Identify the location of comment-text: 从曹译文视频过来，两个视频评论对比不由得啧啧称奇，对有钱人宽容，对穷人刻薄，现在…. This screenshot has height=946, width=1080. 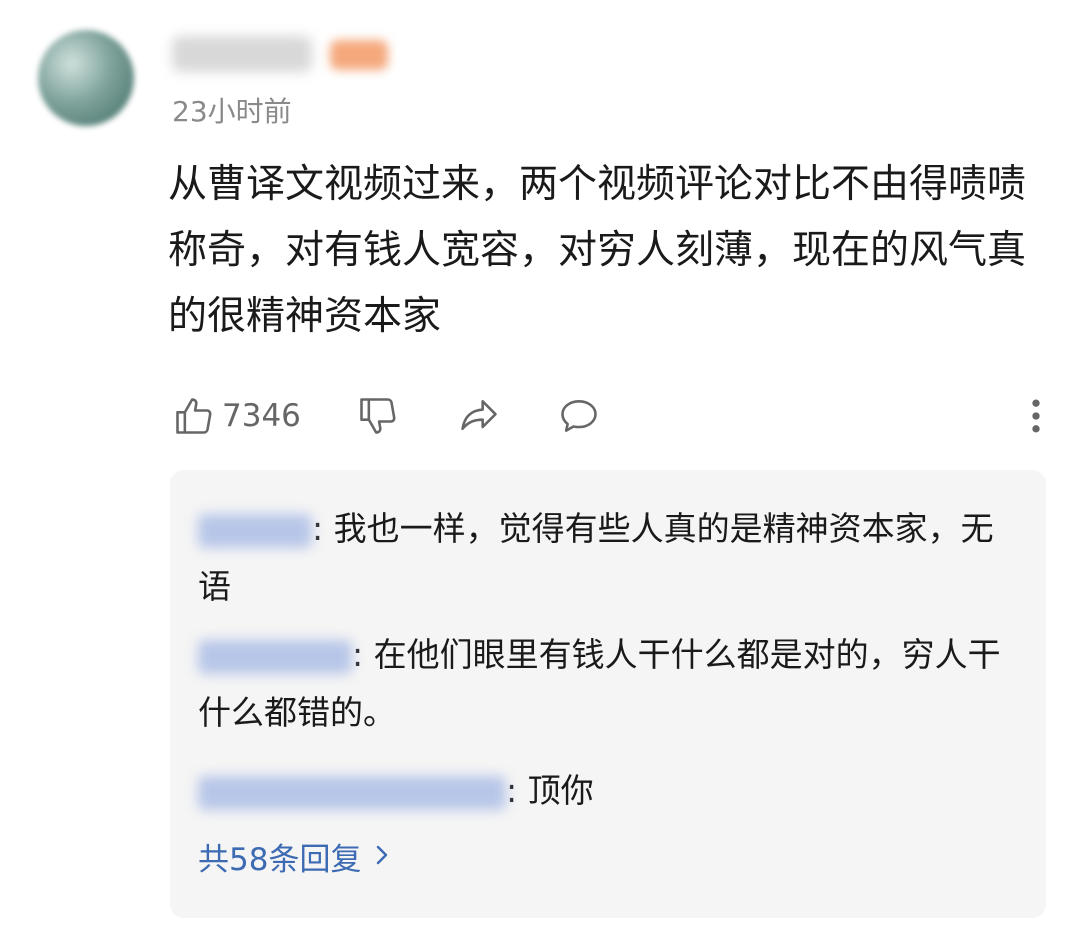
(597, 250).